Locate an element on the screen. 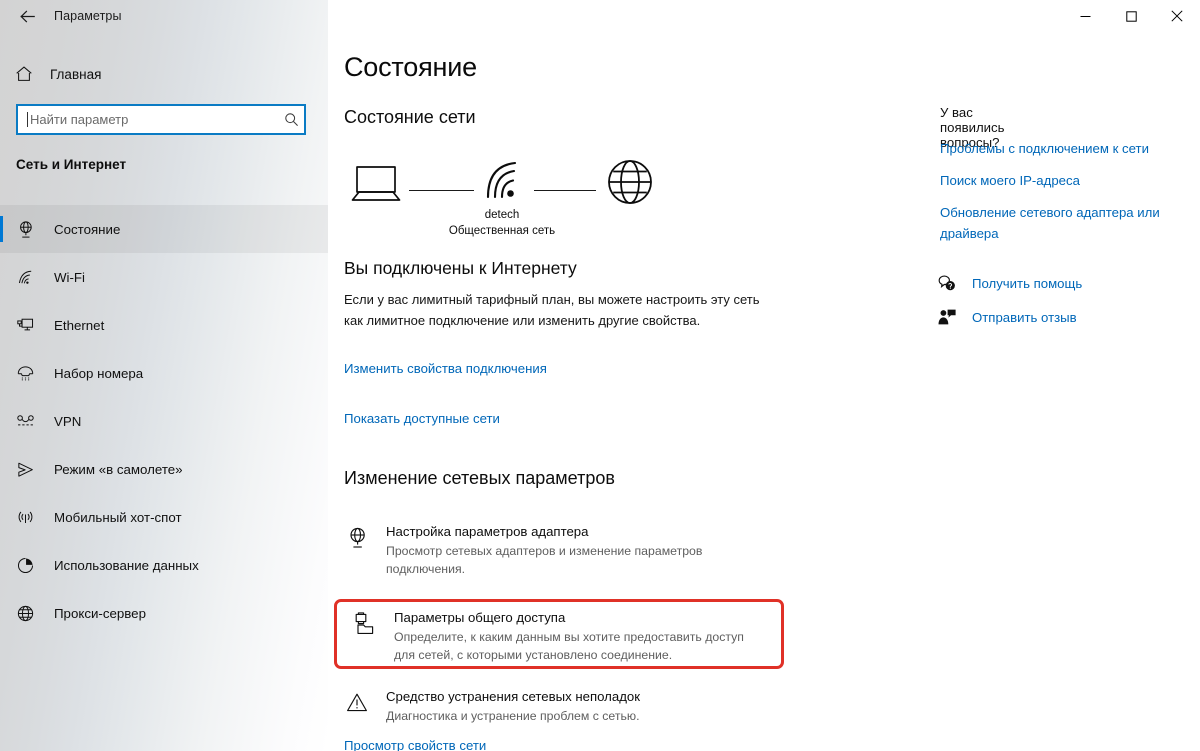 Image resolution: width=1200 pixels, height=751 pixels. help-actions-list: Получить помощь Отправить отзыв is located at coordinates (1061, 306).